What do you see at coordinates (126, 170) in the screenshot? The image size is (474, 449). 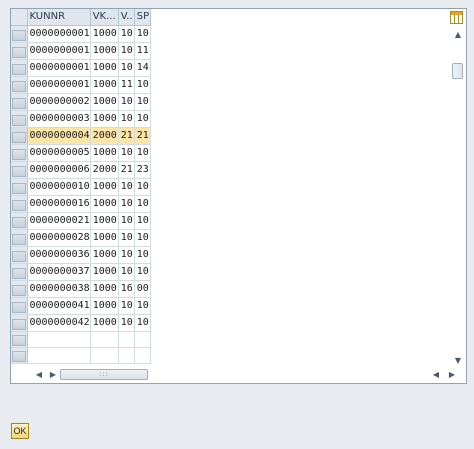 I see `cell-v: 21` at bounding box center [126, 170].